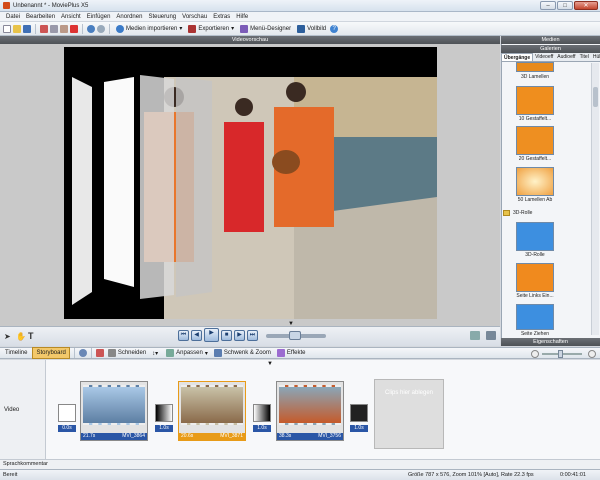 This screenshot has height=480, width=600. I want to click on snapshot-icon, so click(491, 335).